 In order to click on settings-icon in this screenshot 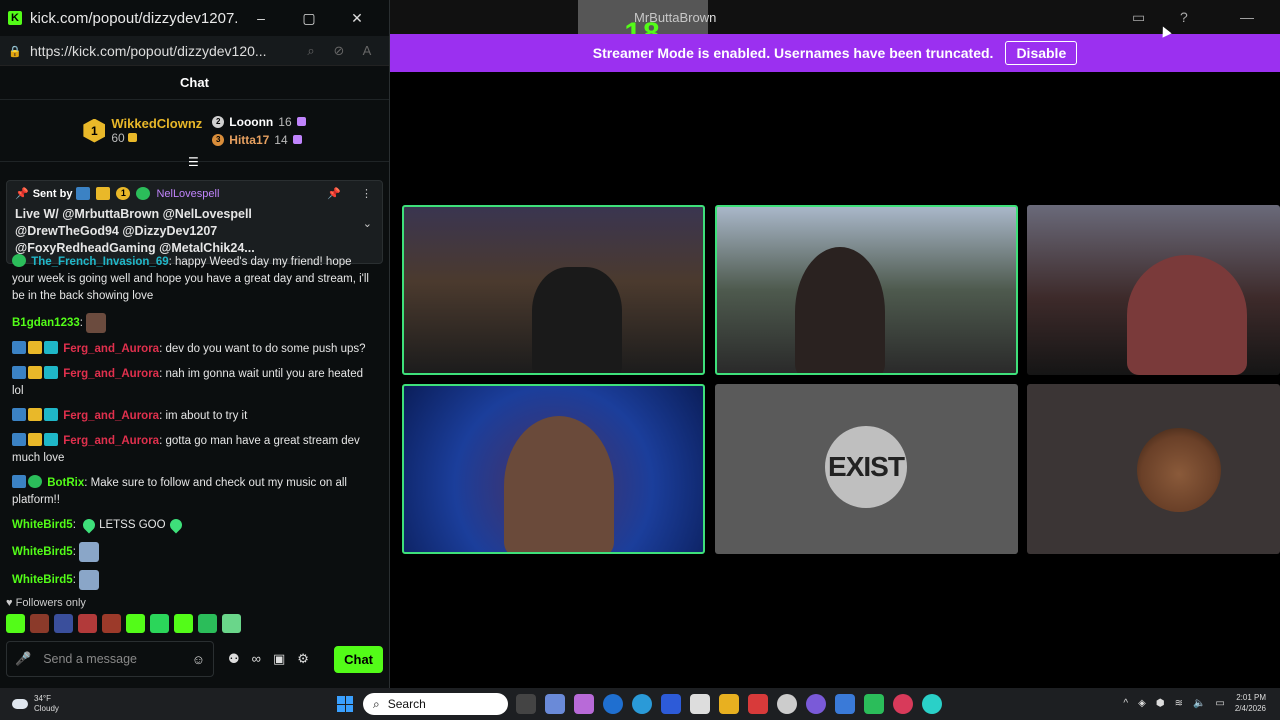, I will do `click(787, 704)`.